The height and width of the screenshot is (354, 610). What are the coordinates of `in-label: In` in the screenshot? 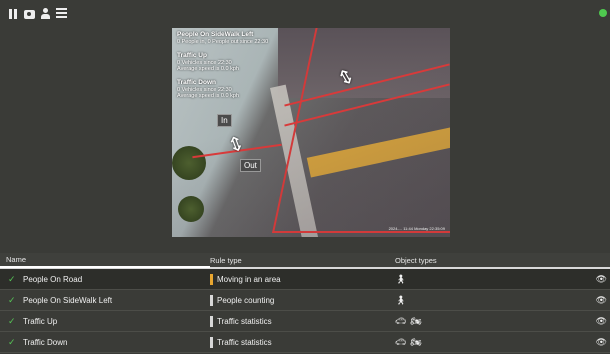 It's located at (224, 120).